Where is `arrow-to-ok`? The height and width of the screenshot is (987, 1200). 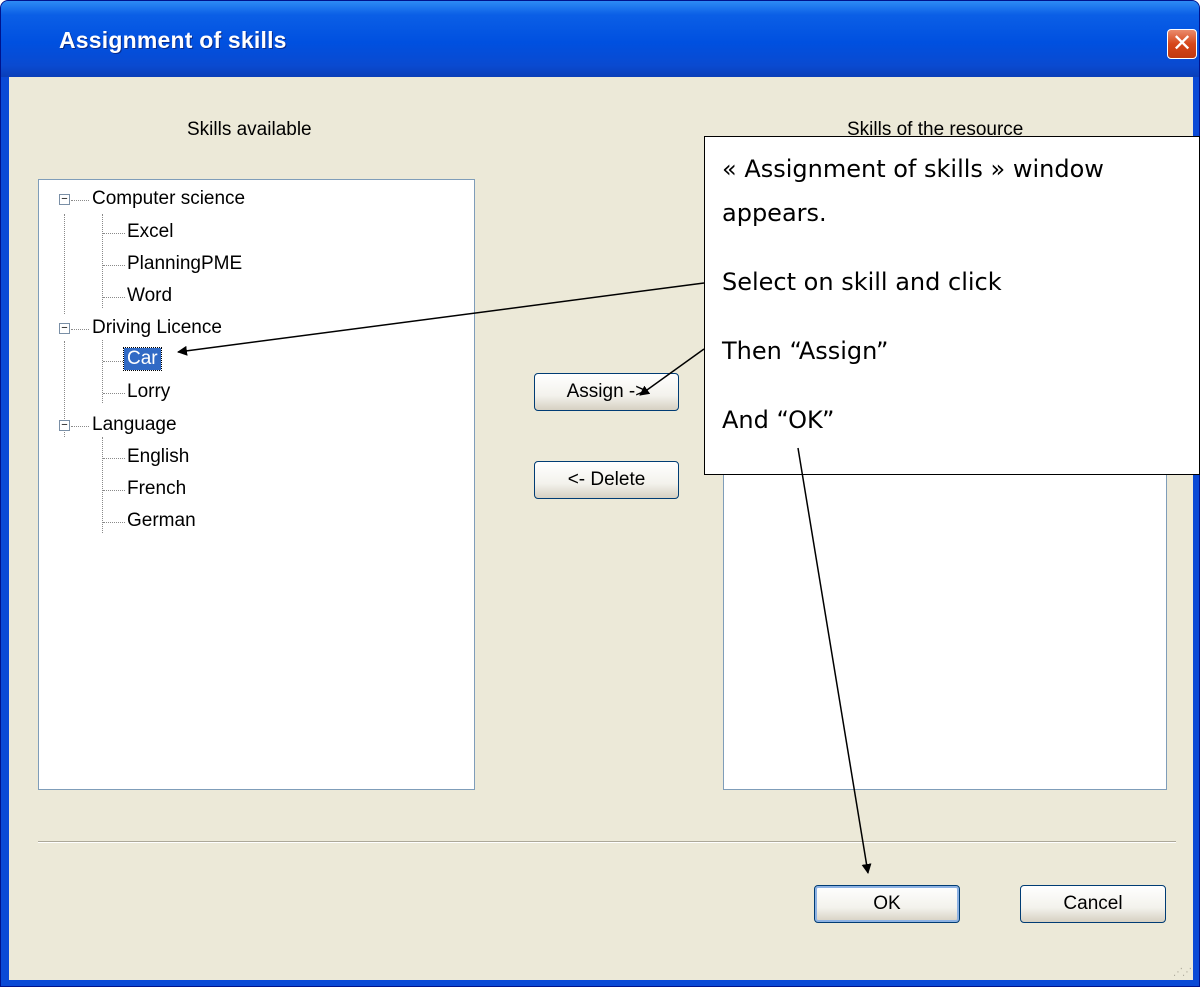 arrow-to-ok is located at coordinates (834, 660).